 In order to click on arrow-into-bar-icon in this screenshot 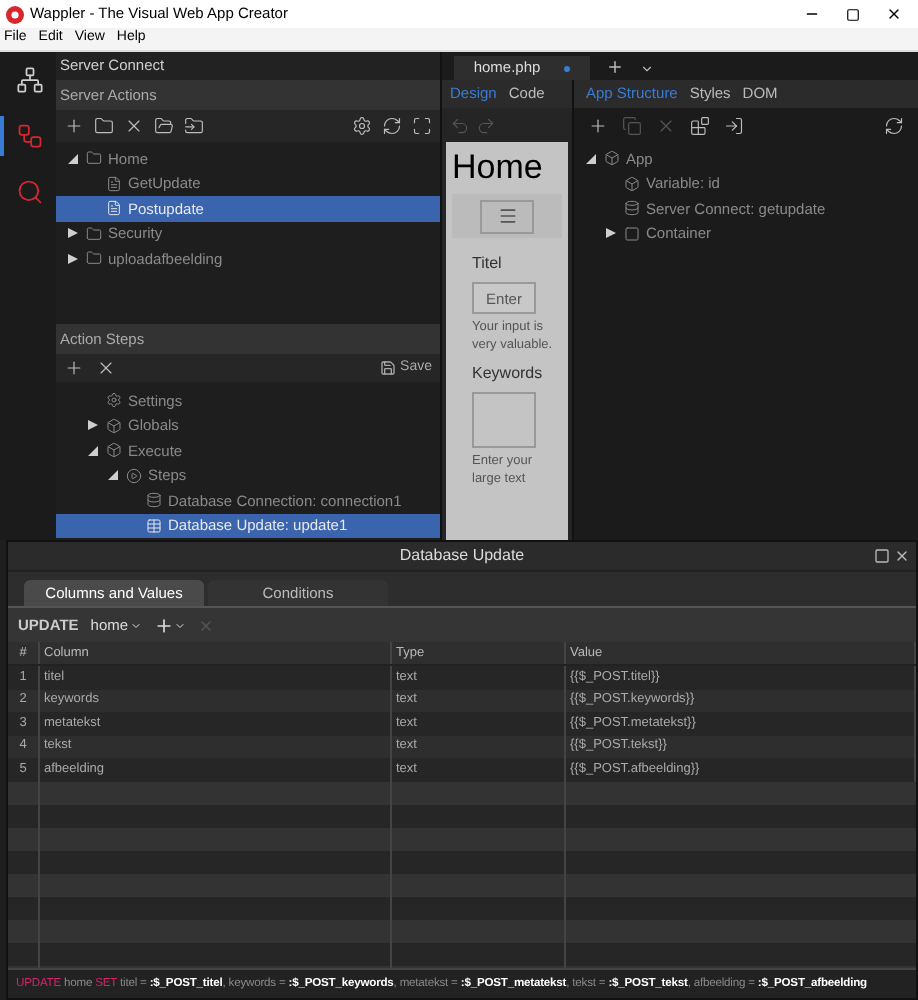, I will do `click(734, 125)`.